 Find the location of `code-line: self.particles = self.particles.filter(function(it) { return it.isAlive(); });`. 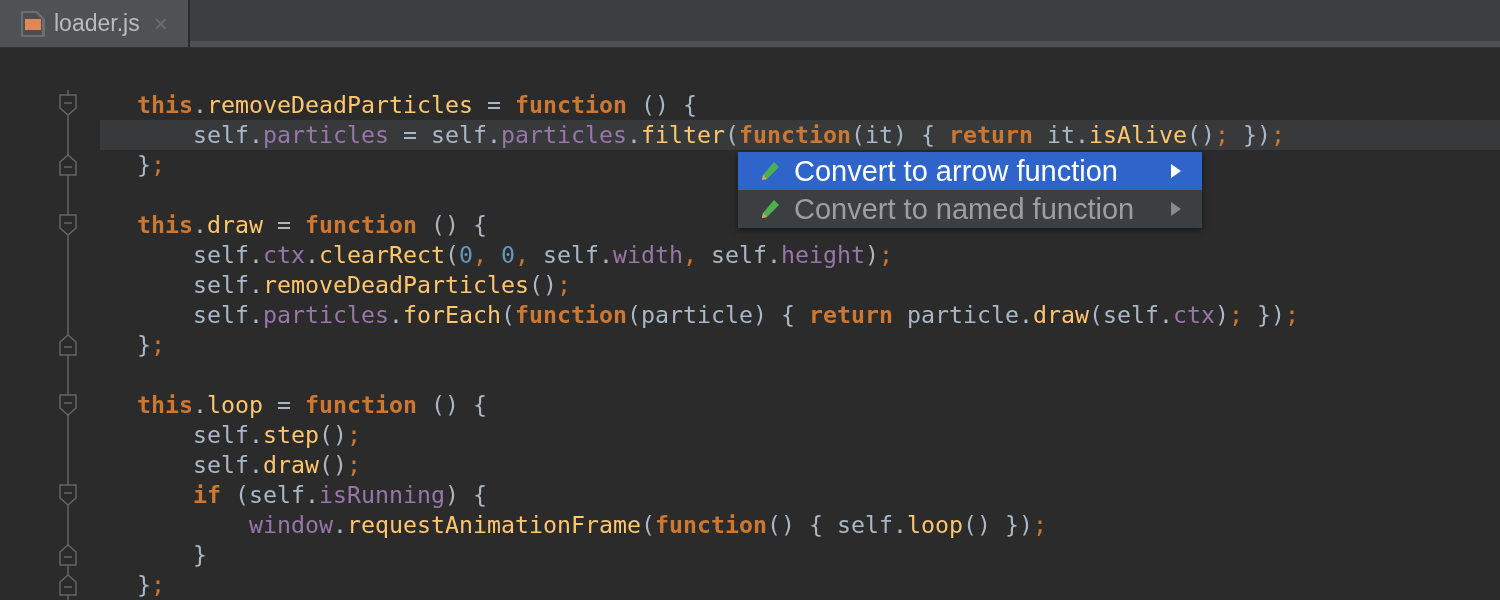

code-line: self.particles = self.particles.filter(function(it) { return it.isAlive(); }); is located at coordinates (738, 135).